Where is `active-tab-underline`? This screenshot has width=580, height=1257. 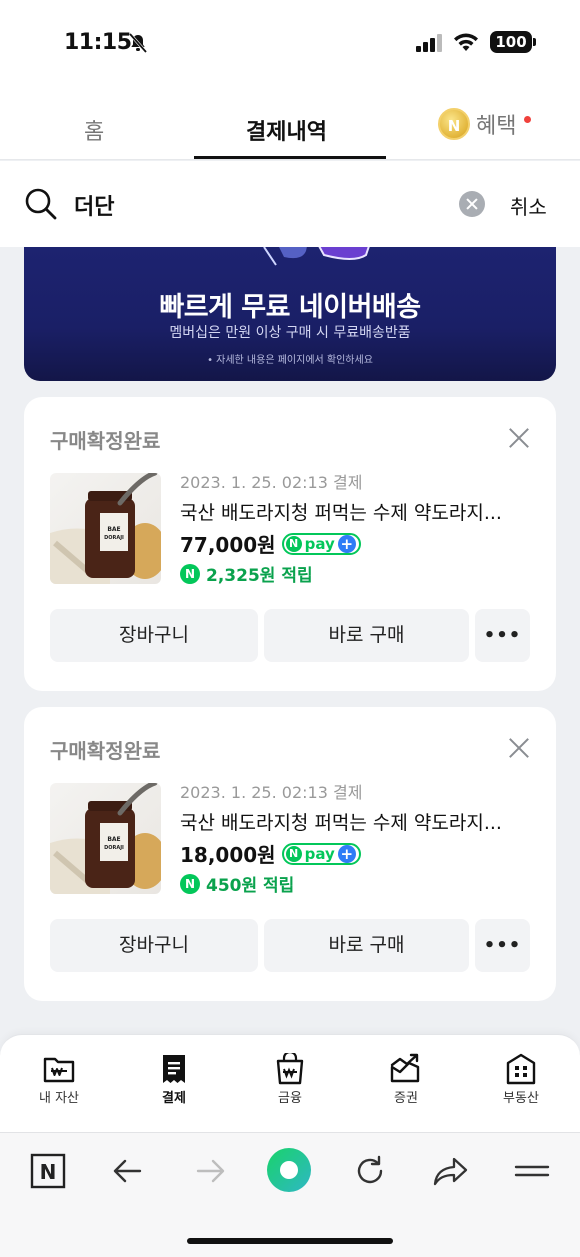 active-tab-underline is located at coordinates (290, 157).